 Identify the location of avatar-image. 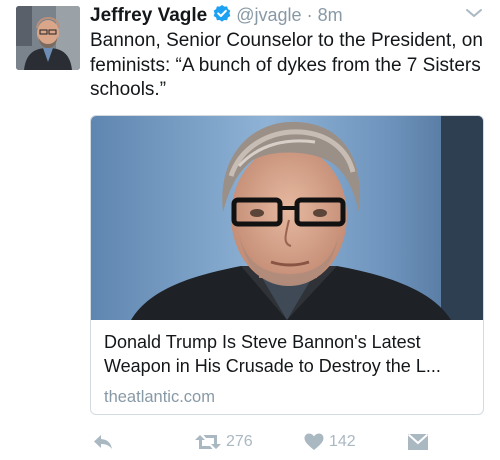
(48, 38).